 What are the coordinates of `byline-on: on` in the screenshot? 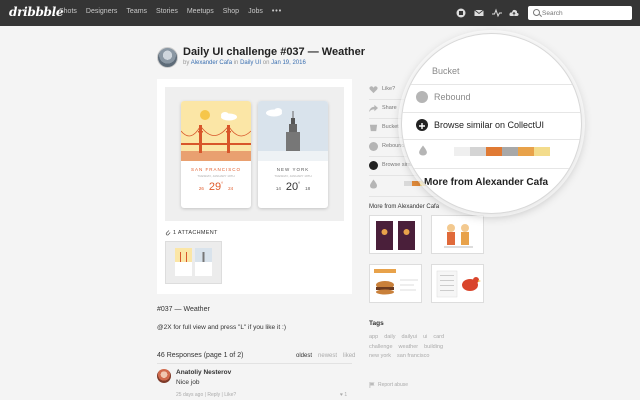 It's located at (266, 63).